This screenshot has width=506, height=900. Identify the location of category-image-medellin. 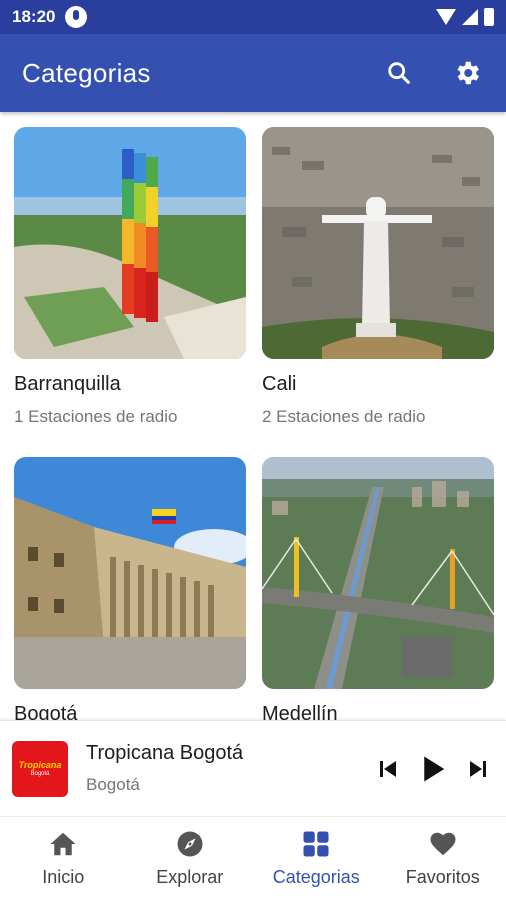
(378, 573).